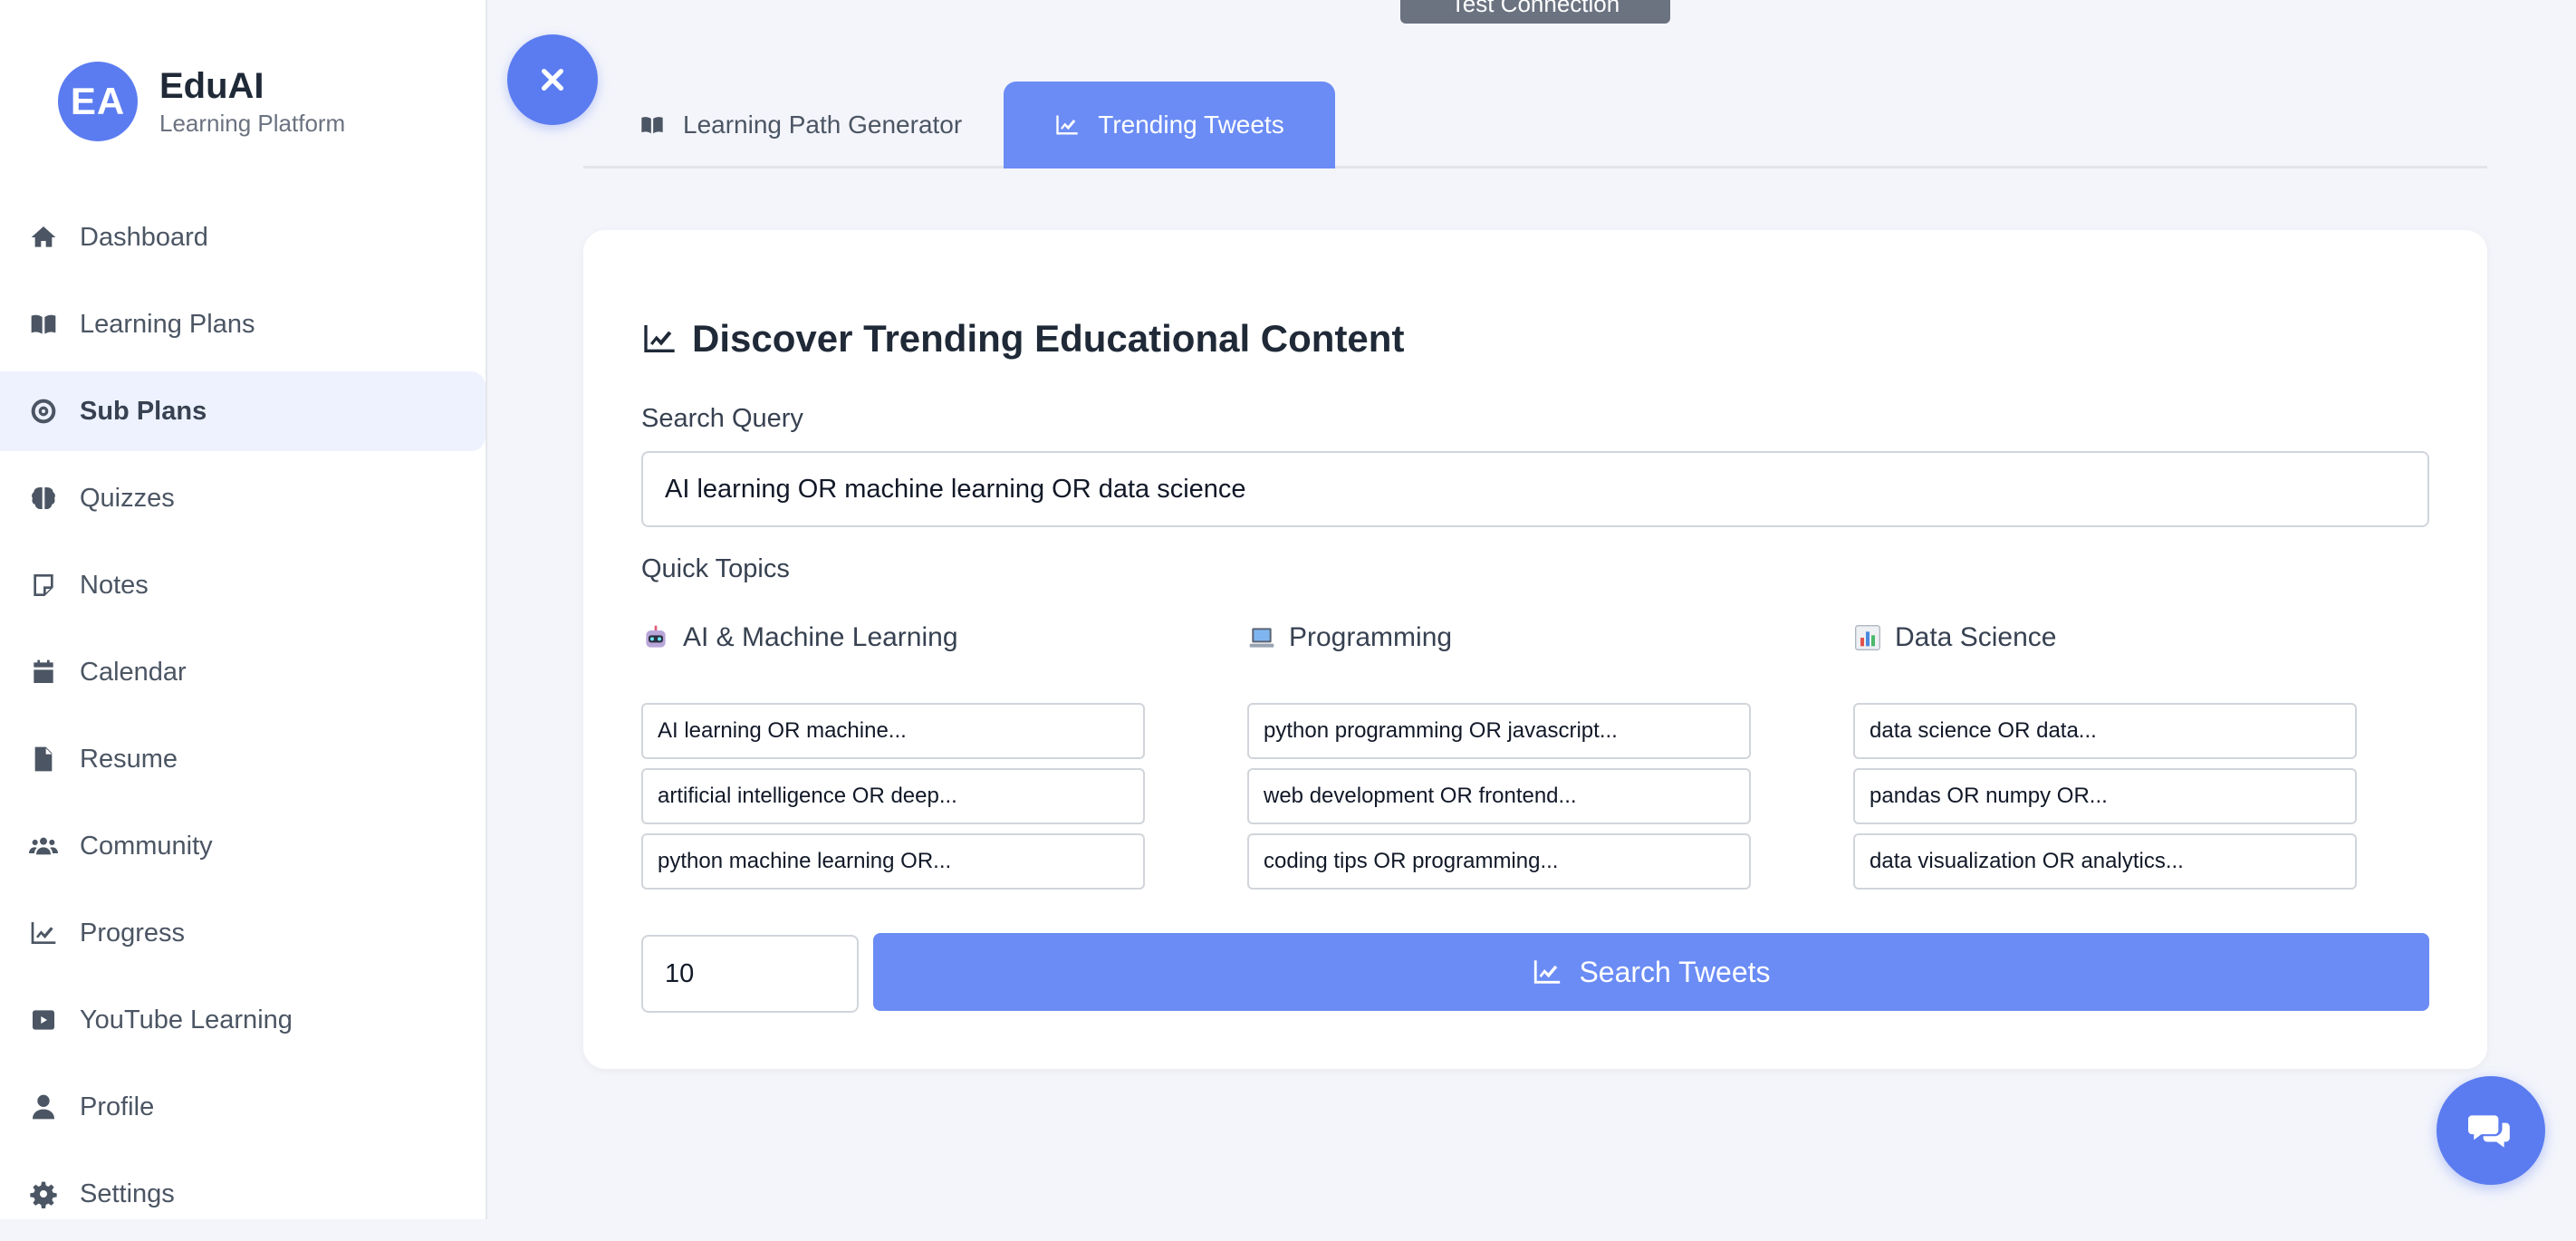  What do you see at coordinates (242, 1194) in the screenshot?
I see `sidebar-item-settings: Settings` at bounding box center [242, 1194].